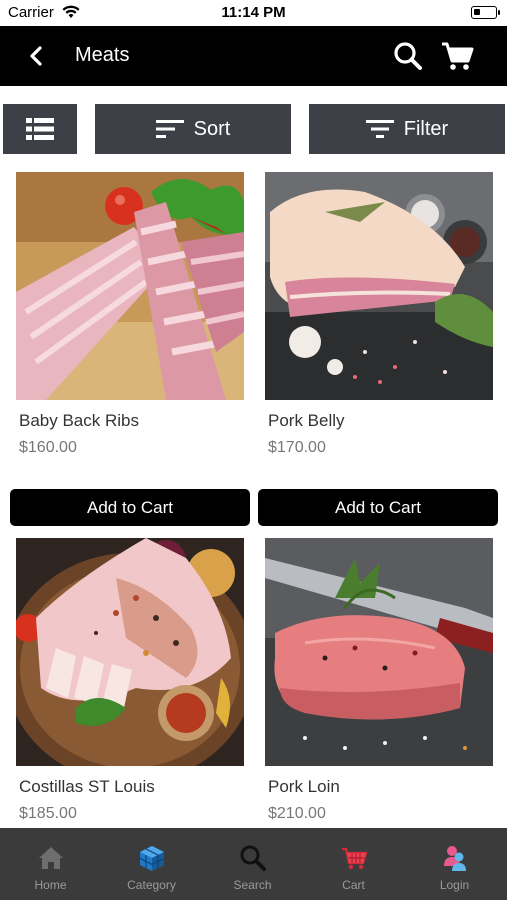  What do you see at coordinates (297, 447) in the screenshot?
I see `product-price: $170.00` at bounding box center [297, 447].